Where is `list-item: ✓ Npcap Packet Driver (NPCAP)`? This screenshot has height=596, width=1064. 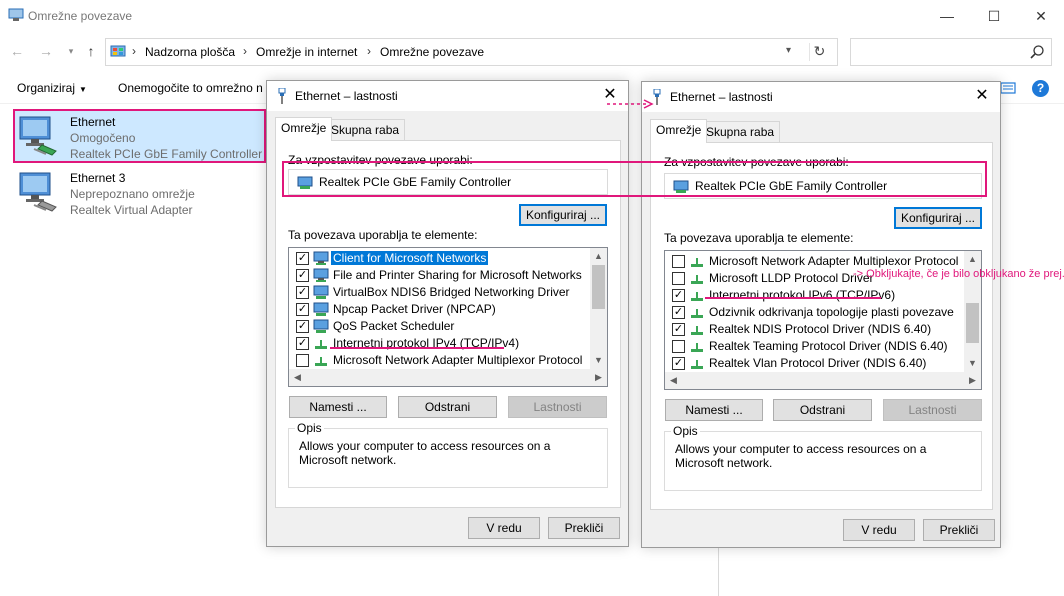 list-item: ✓ Npcap Packet Driver (NPCAP) is located at coordinates (439, 309).